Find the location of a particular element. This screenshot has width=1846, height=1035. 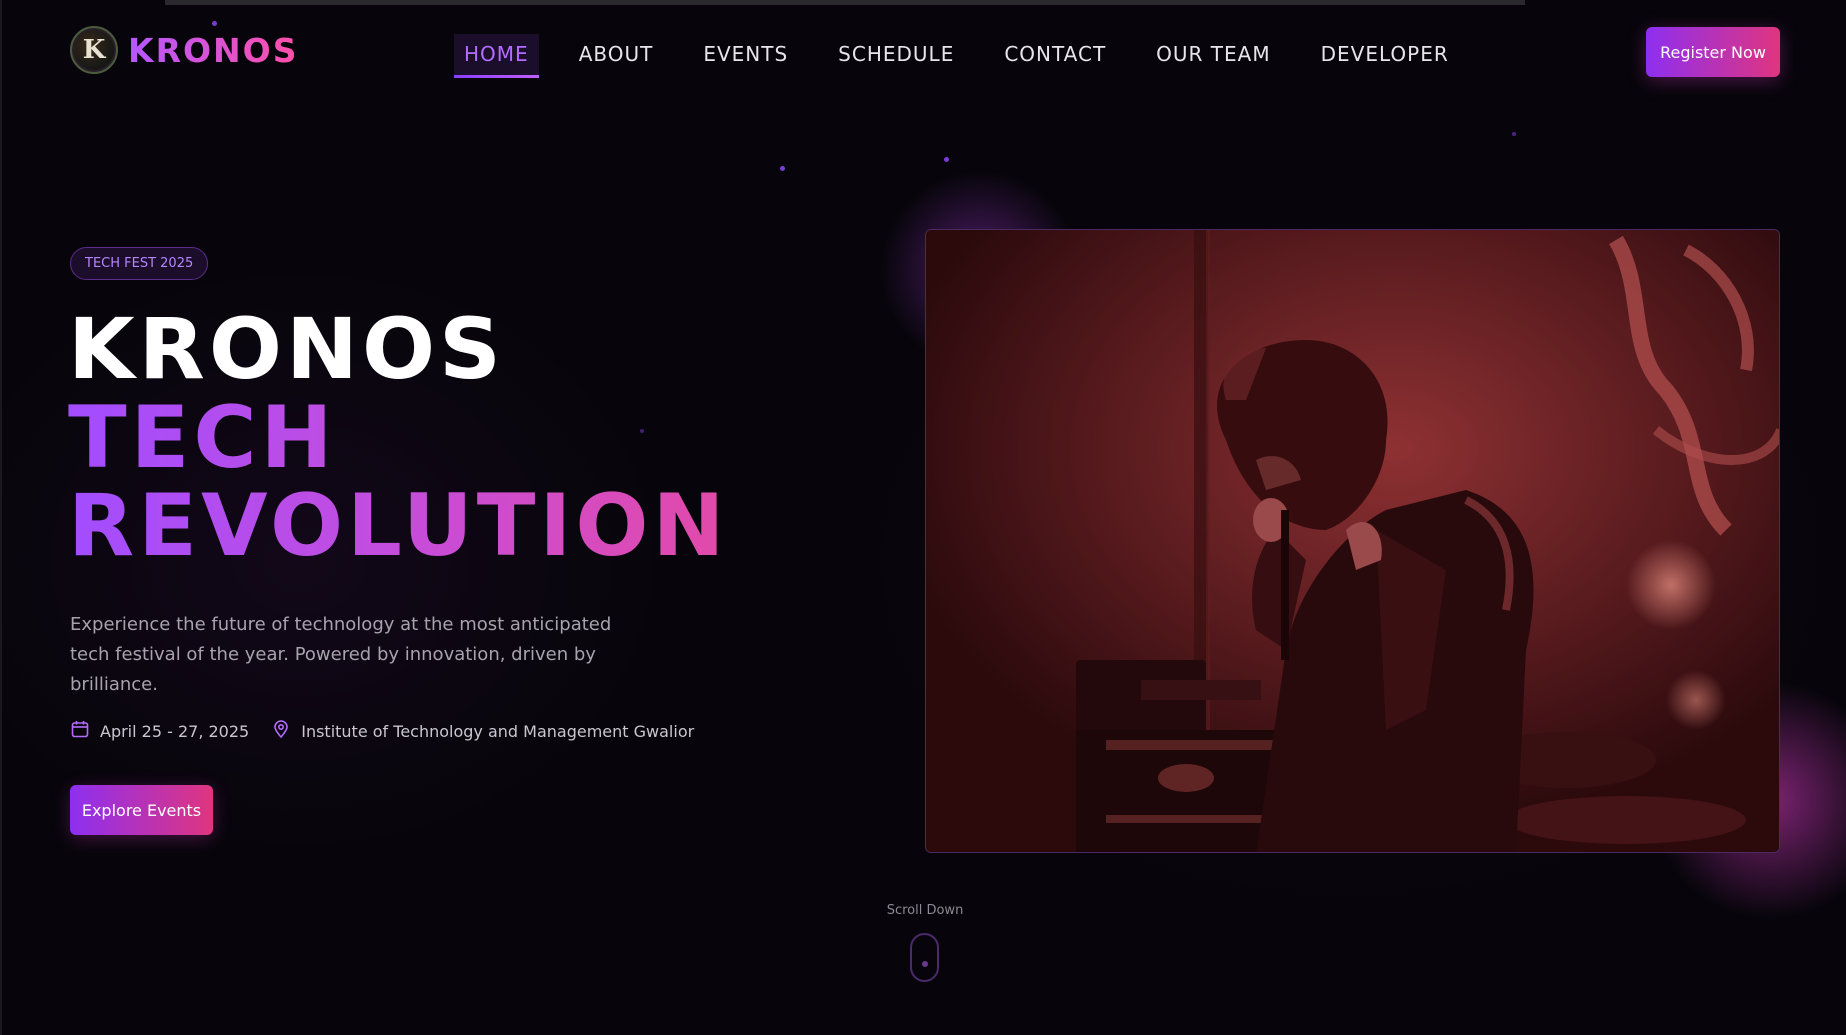

register-button: Register Now is located at coordinates (1713, 52).